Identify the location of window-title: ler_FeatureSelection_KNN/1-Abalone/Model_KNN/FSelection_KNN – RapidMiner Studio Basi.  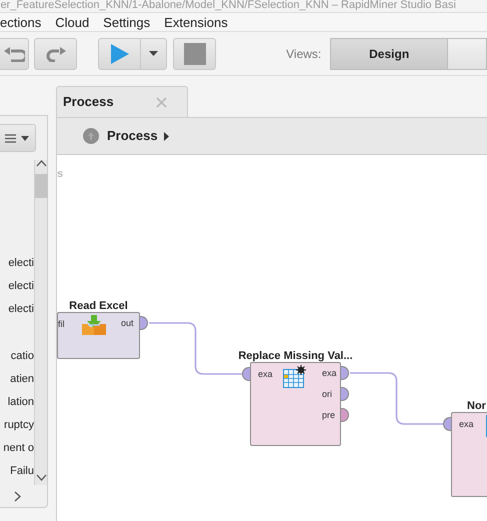
(228, 6).